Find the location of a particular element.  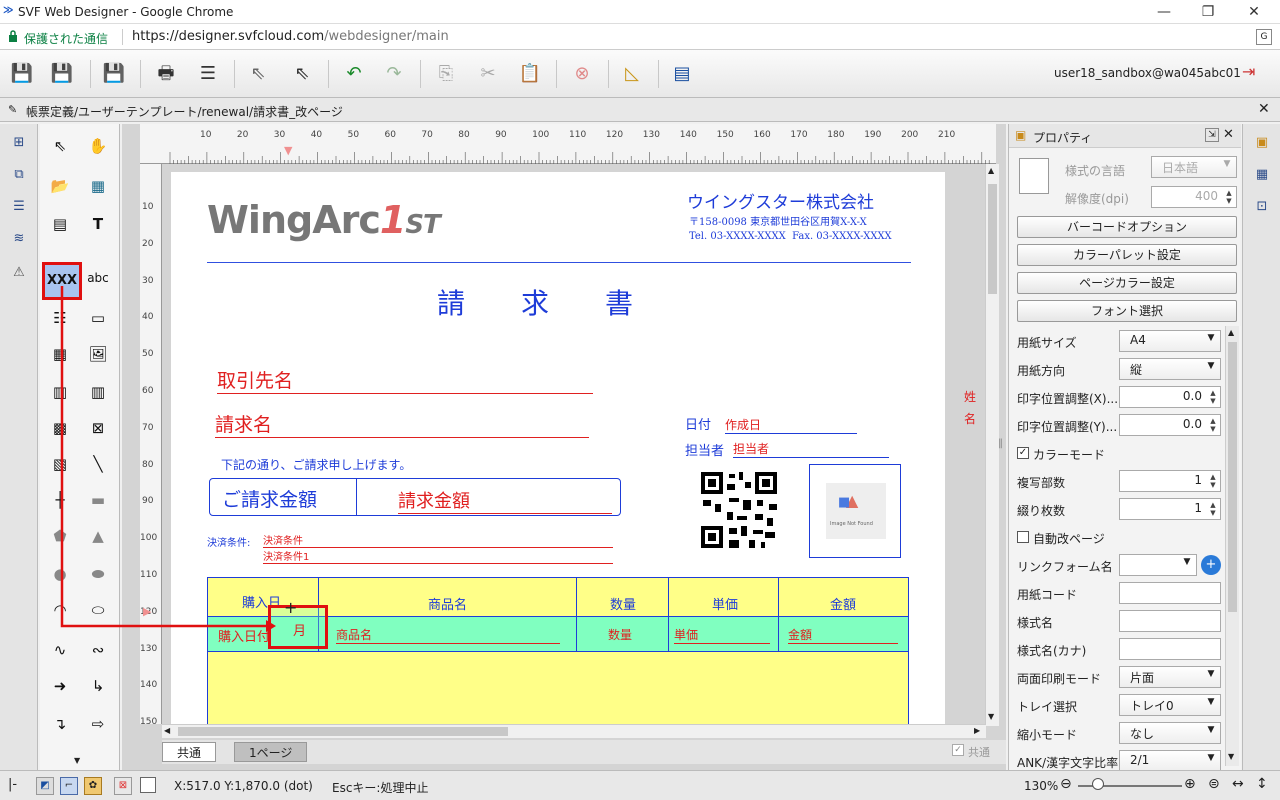

select-all-icon: ⇖ is located at coordinates (302, 74).